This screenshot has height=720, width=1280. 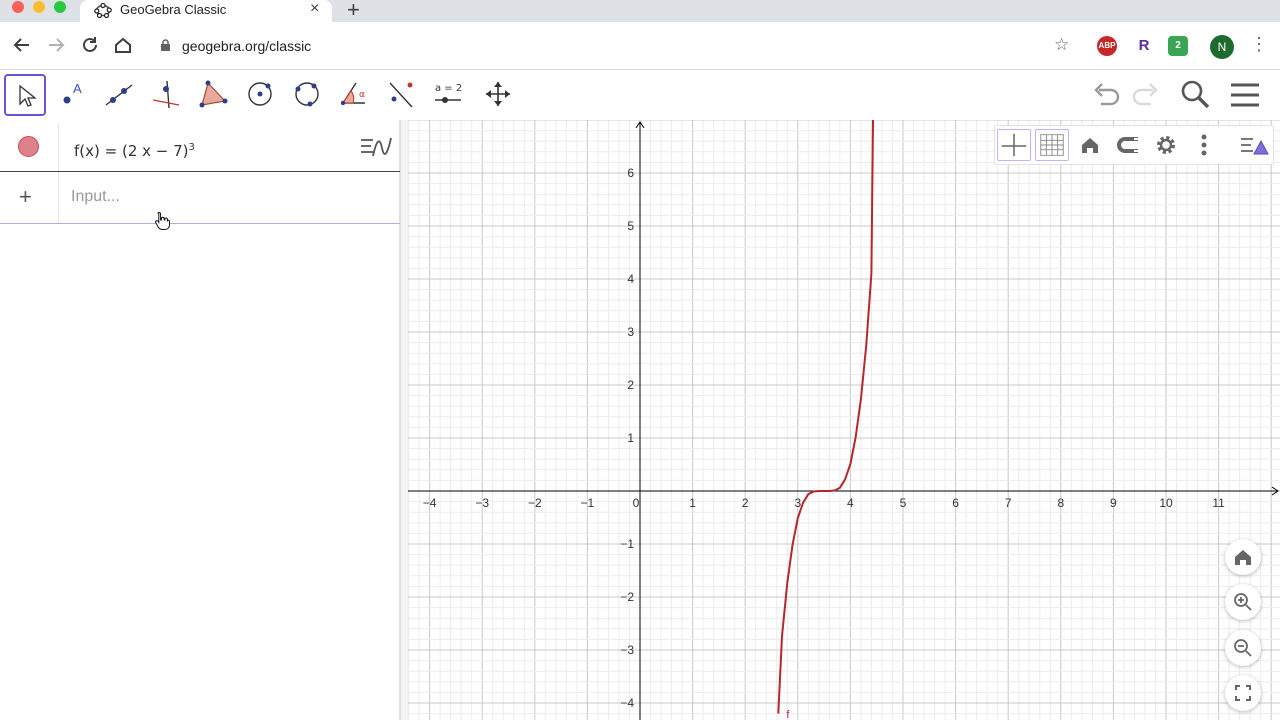 I want to click on perpendicular-line-icon, so click(x=166, y=94).